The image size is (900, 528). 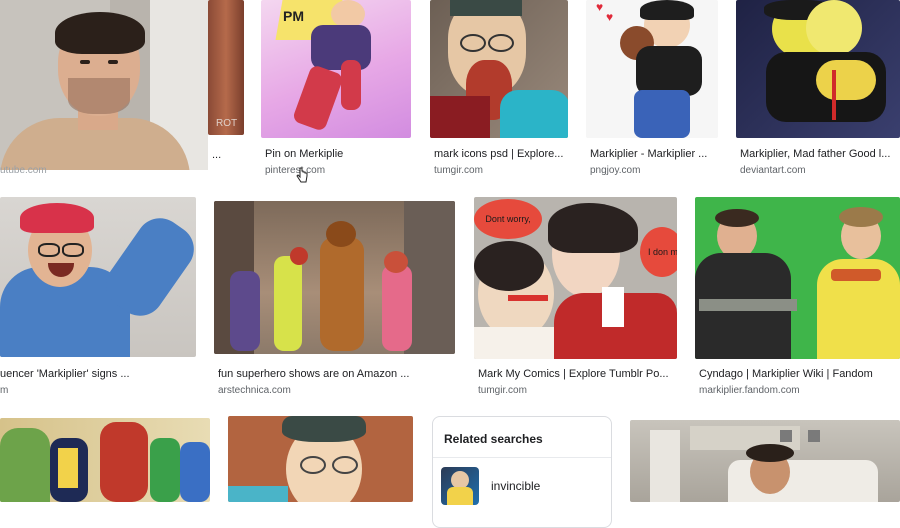 What do you see at coordinates (508, 219) in the screenshot?
I see `speech-bubble: Dont worry,` at bounding box center [508, 219].